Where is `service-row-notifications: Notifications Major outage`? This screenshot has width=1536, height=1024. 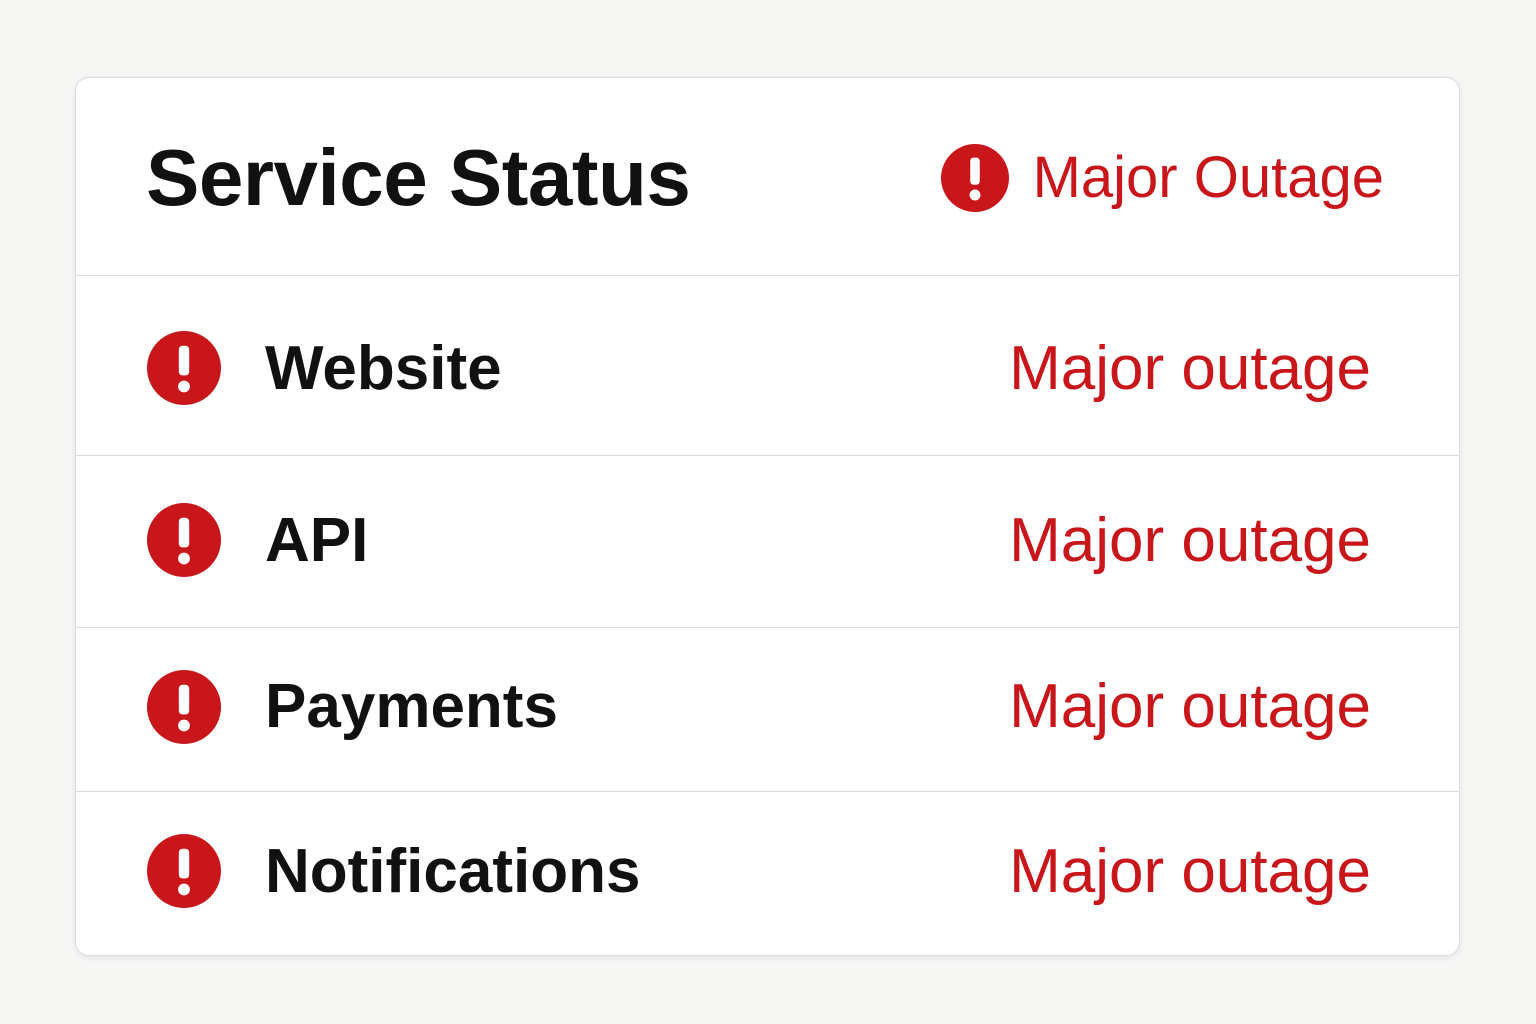
service-row-notifications: Notifications Major outage is located at coordinates (767, 874).